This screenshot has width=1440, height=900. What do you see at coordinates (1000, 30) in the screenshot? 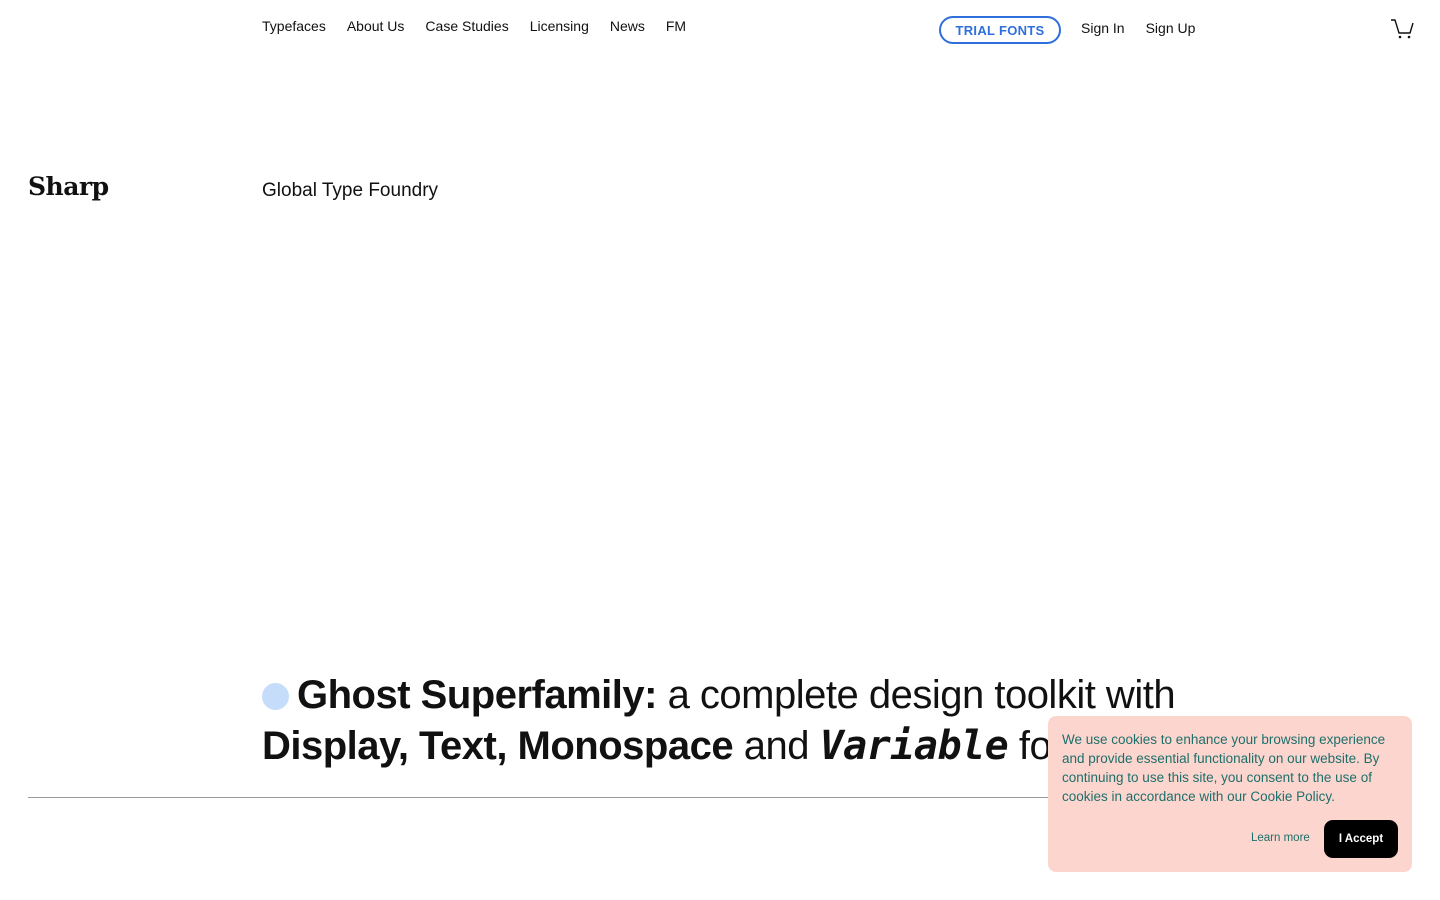
I see `trial-fonts-button: TRIAL FONTS` at bounding box center [1000, 30].